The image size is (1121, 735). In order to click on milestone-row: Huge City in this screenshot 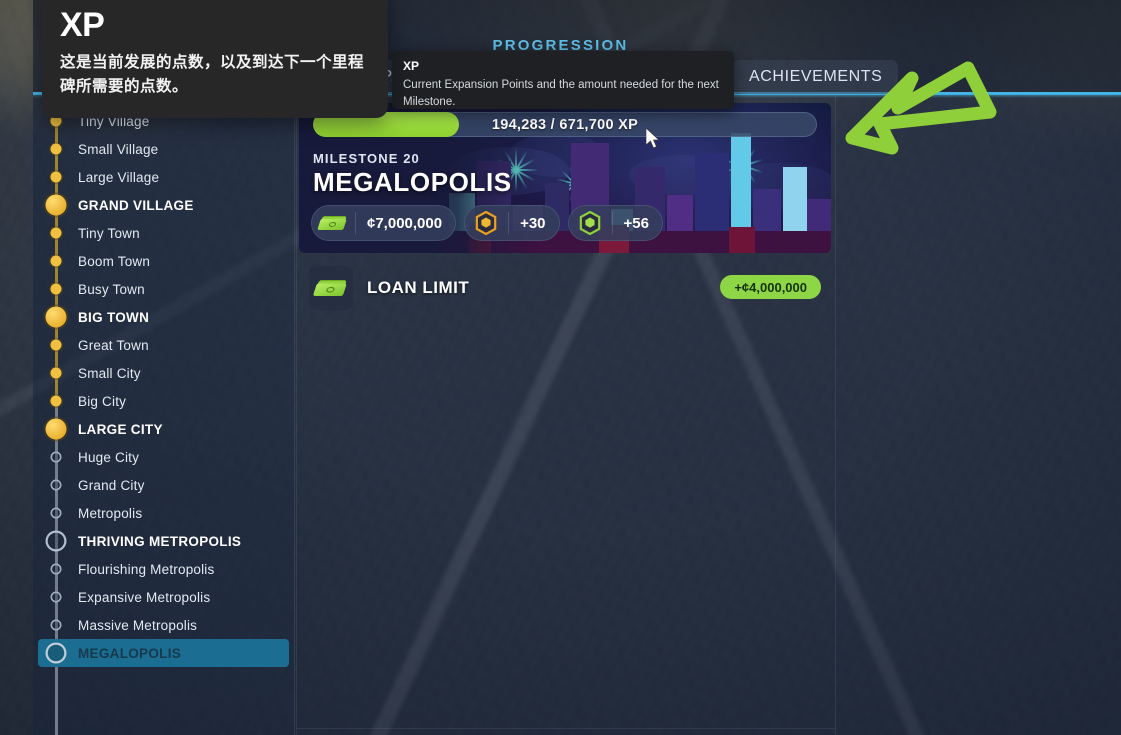, I will do `click(163, 457)`.